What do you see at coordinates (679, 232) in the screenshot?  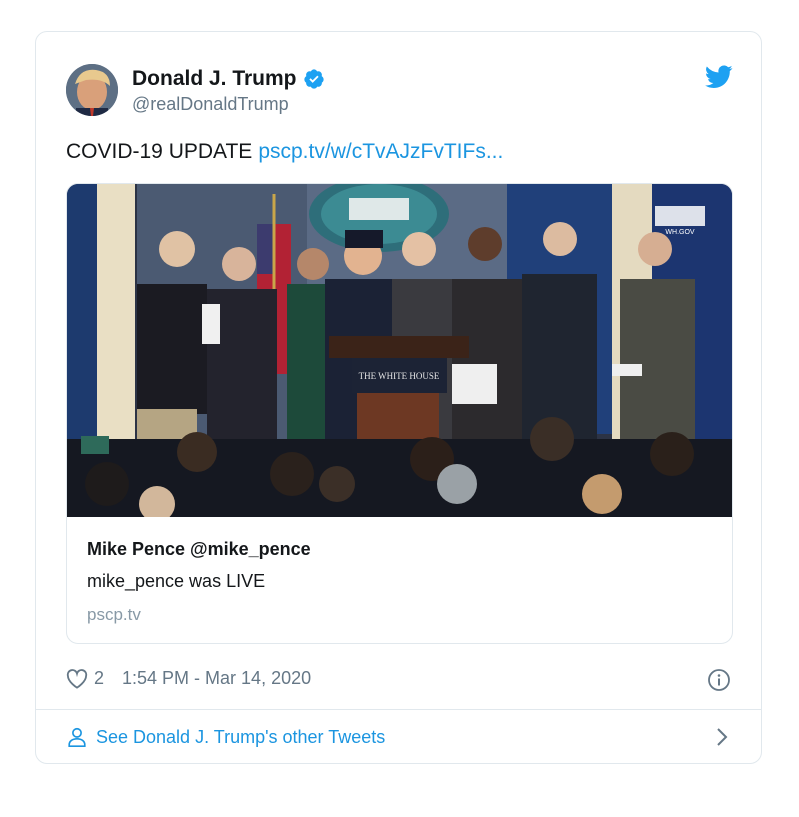 I see `corner-logo-text: WH.GOV` at bounding box center [679, 232].